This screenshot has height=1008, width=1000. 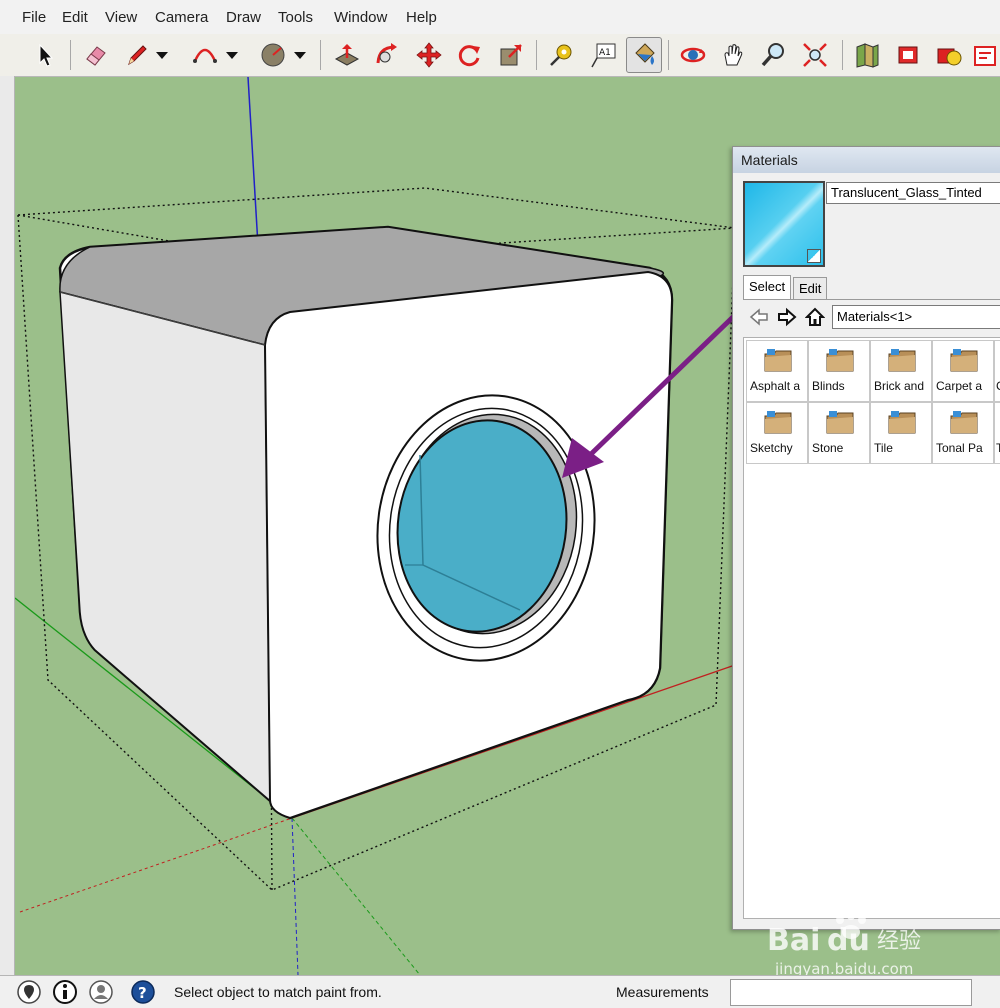 I want to click on zoom-icon, so click(x=773, y=55).